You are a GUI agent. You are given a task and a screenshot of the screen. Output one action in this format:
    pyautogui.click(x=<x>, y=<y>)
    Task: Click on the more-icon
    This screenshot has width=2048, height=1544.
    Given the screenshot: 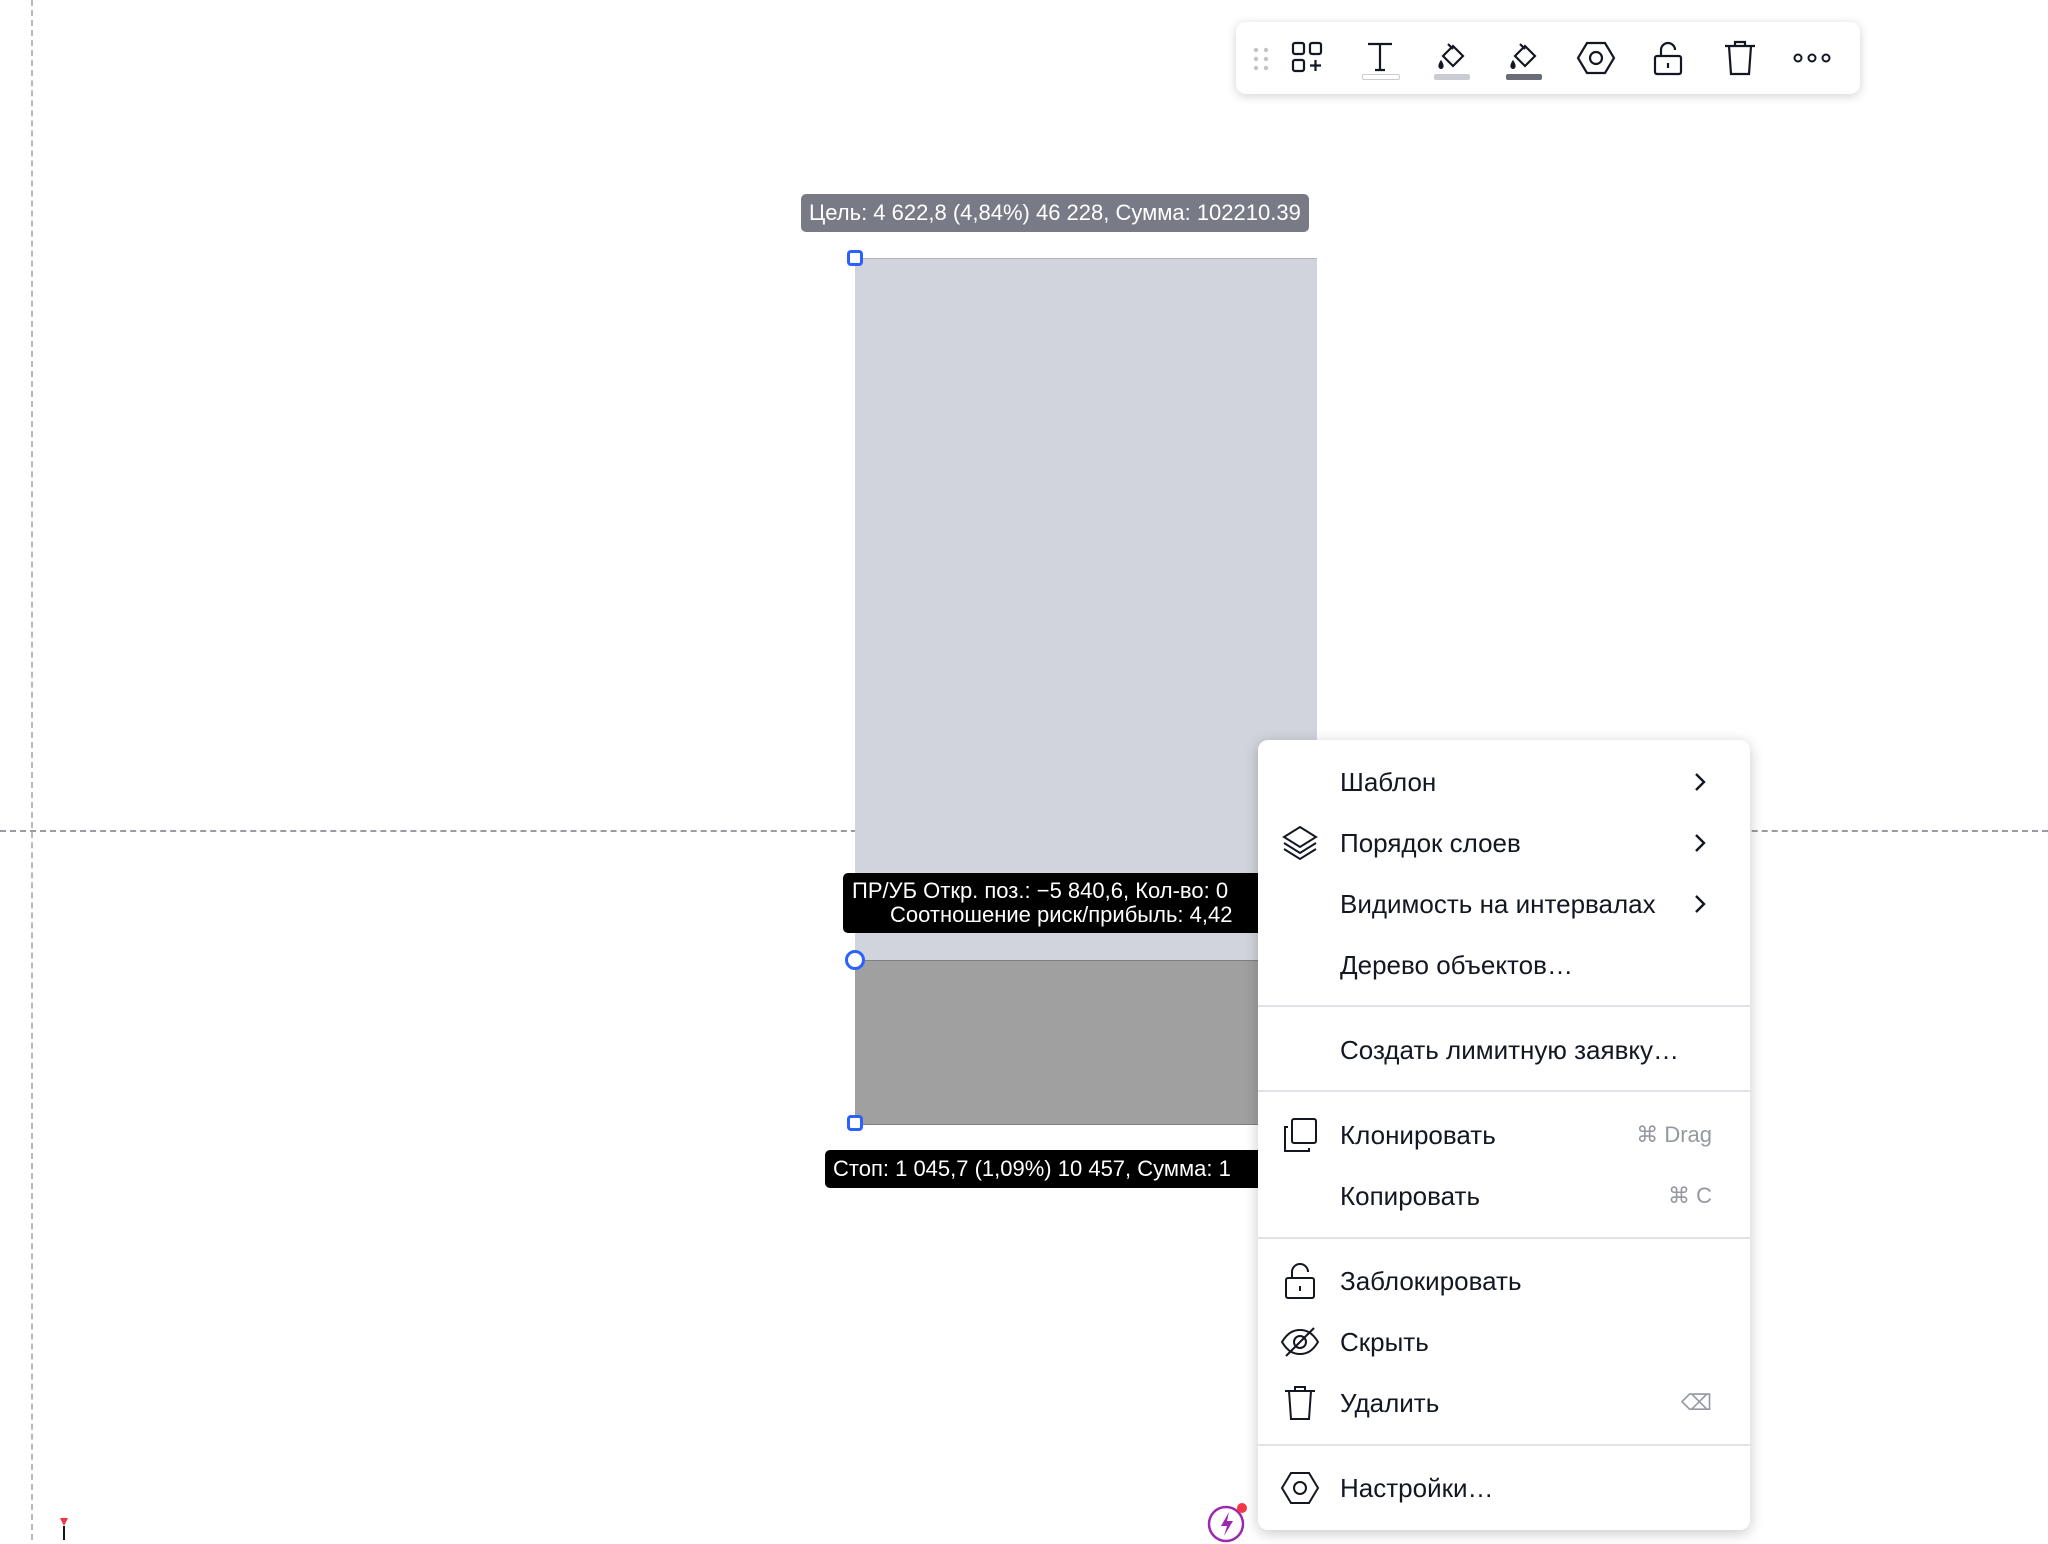 What is the action you would take?
    pyautogui.click(x=1812, y=58)
    